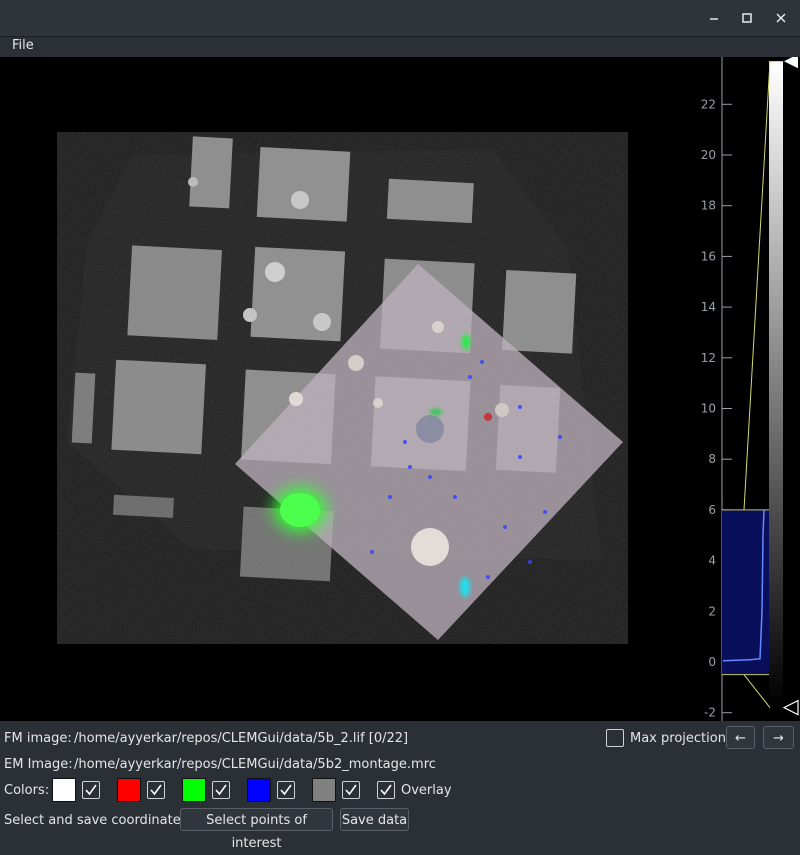 This screenshot has height=855, width=800. Describe the element at coordinates (708, 358) in the screenshot. I see `histogram-tick-label: 12` at that location.